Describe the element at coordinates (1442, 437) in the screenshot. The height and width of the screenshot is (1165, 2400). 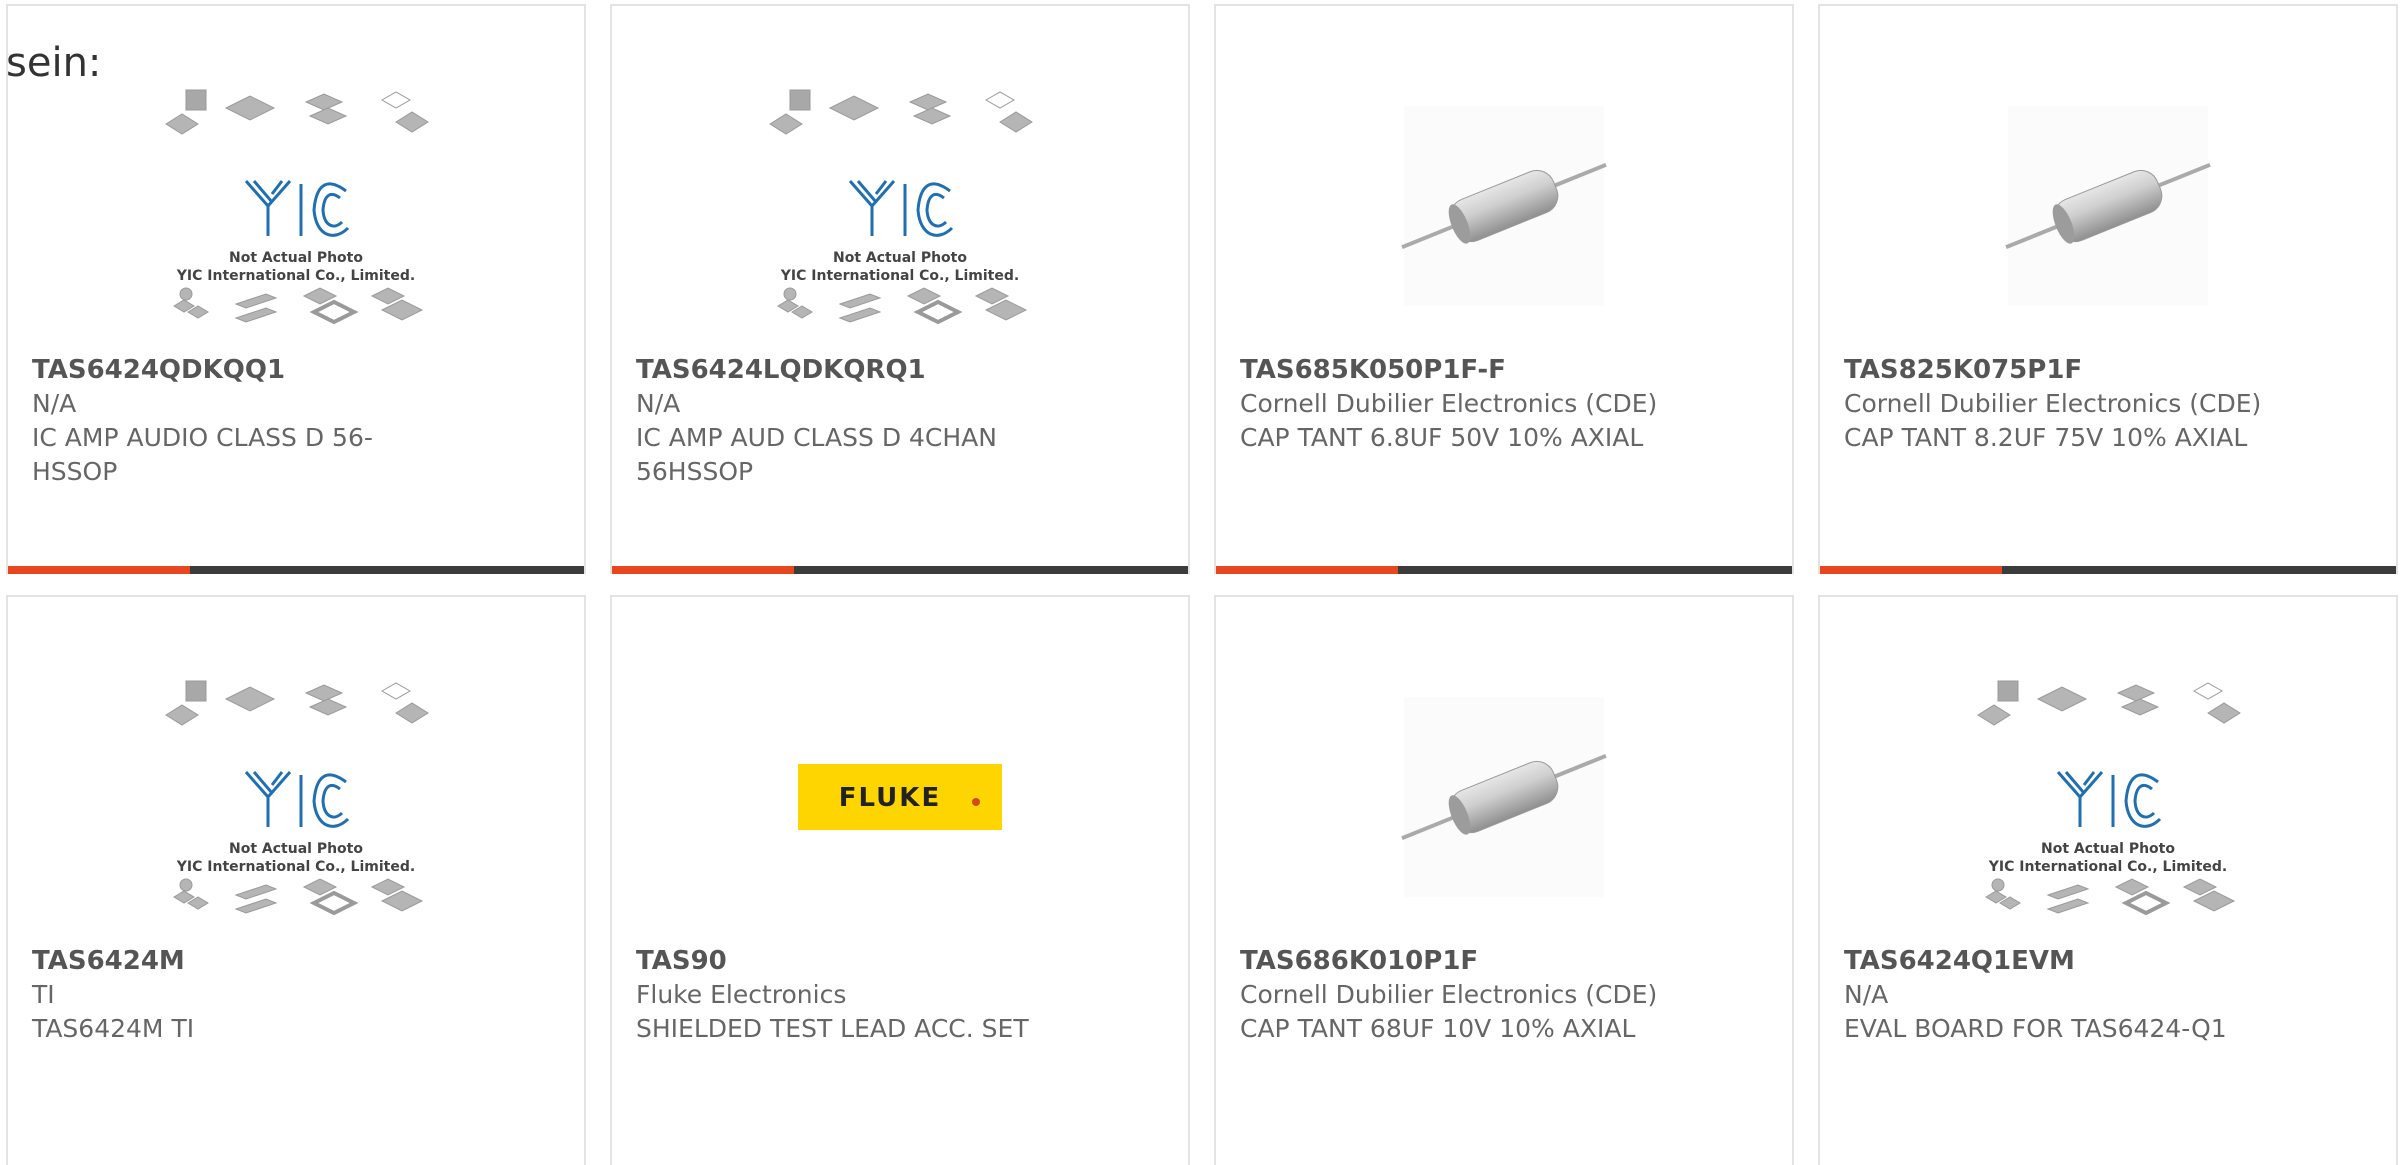
I see `description: CAP TANT 6.8UF 50V 10% AXIAL` at that location.